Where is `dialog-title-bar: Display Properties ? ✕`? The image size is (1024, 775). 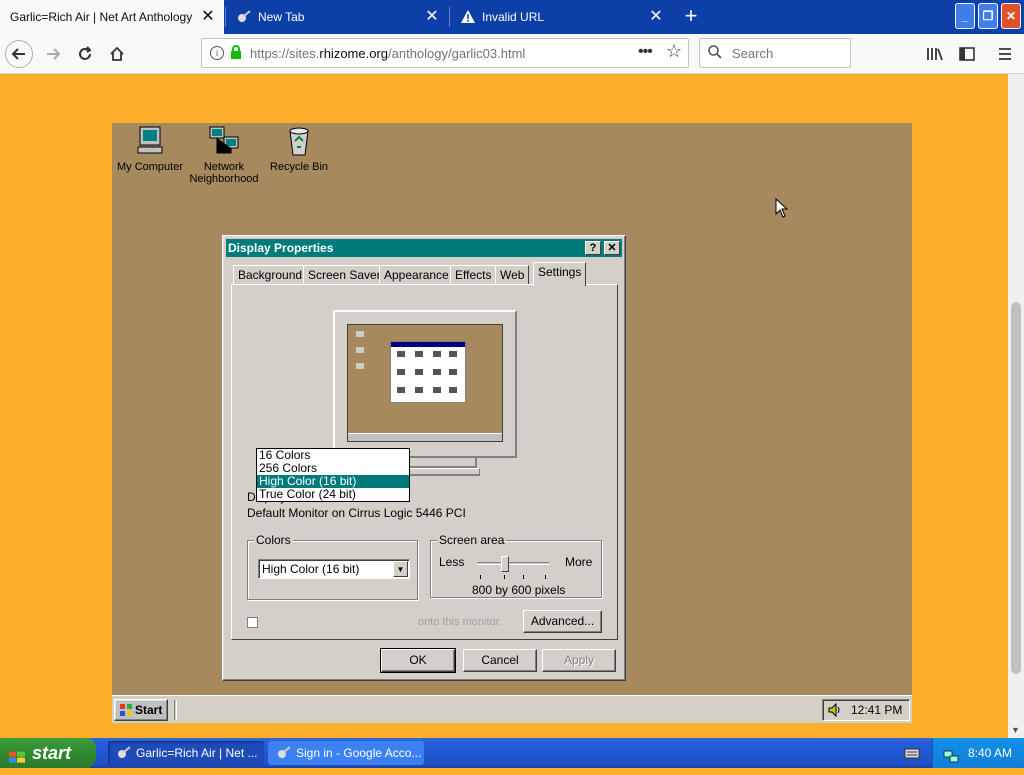
dialog-title-bar: Display Properties ? ✕ is located at coordinates (424, 248).